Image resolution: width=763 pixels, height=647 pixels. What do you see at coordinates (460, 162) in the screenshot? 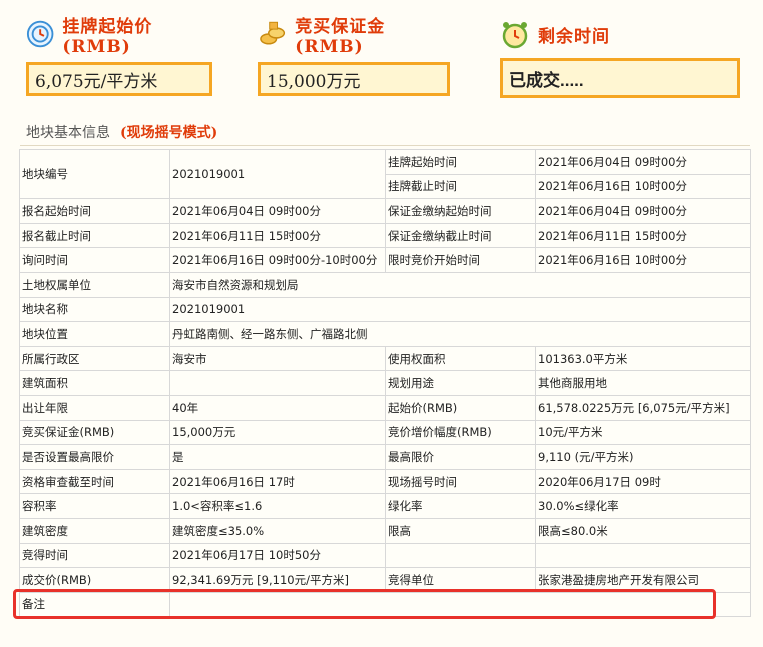
I see `list-start-label: 挂牌起始时间` at bounding box center [460, 162].